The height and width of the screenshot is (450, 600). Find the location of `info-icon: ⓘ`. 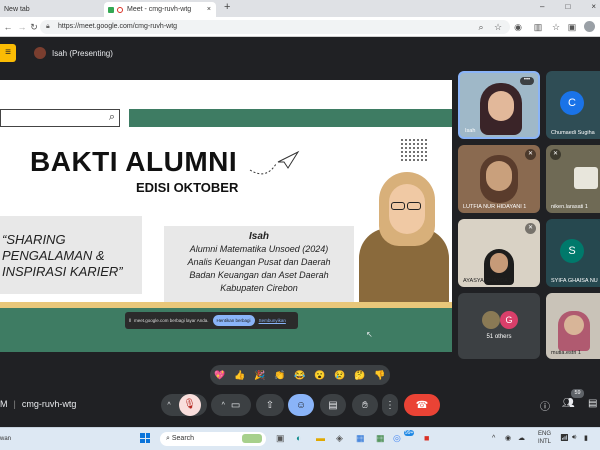

info-icon: ⓘ is located at coordinates (545, 405).